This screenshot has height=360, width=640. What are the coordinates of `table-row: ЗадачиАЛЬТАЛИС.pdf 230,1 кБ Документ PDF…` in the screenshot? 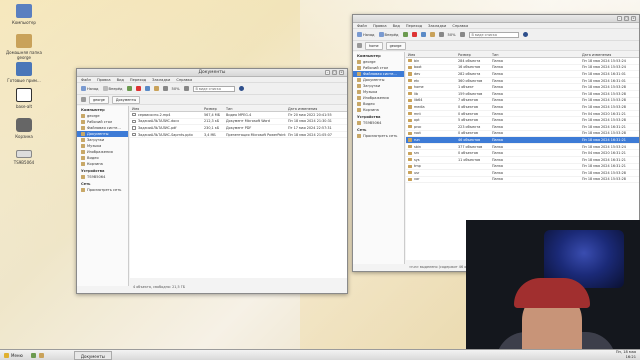 It's located at (238, 128).